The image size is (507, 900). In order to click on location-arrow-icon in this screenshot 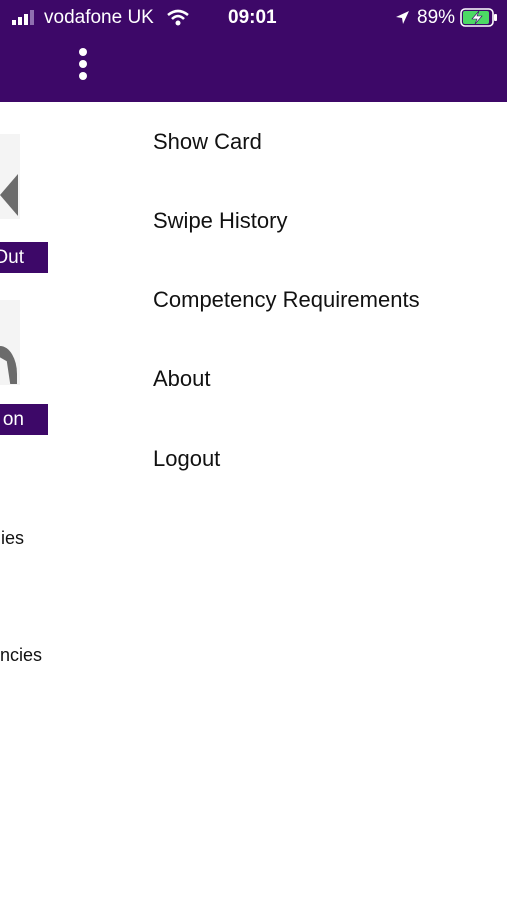, I will do `click(402, 17)`.